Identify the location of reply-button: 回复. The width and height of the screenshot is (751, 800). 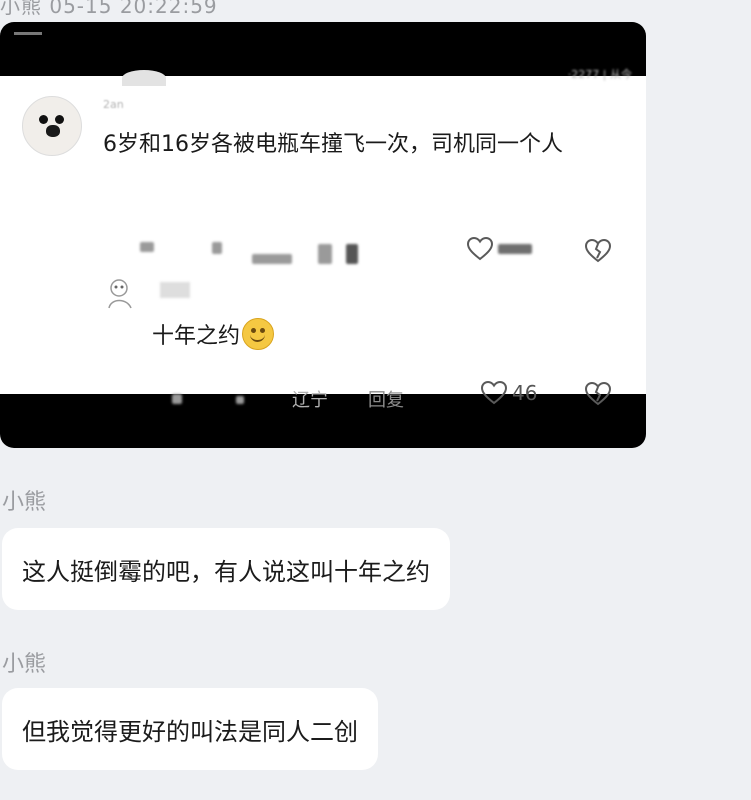
(386, 399).